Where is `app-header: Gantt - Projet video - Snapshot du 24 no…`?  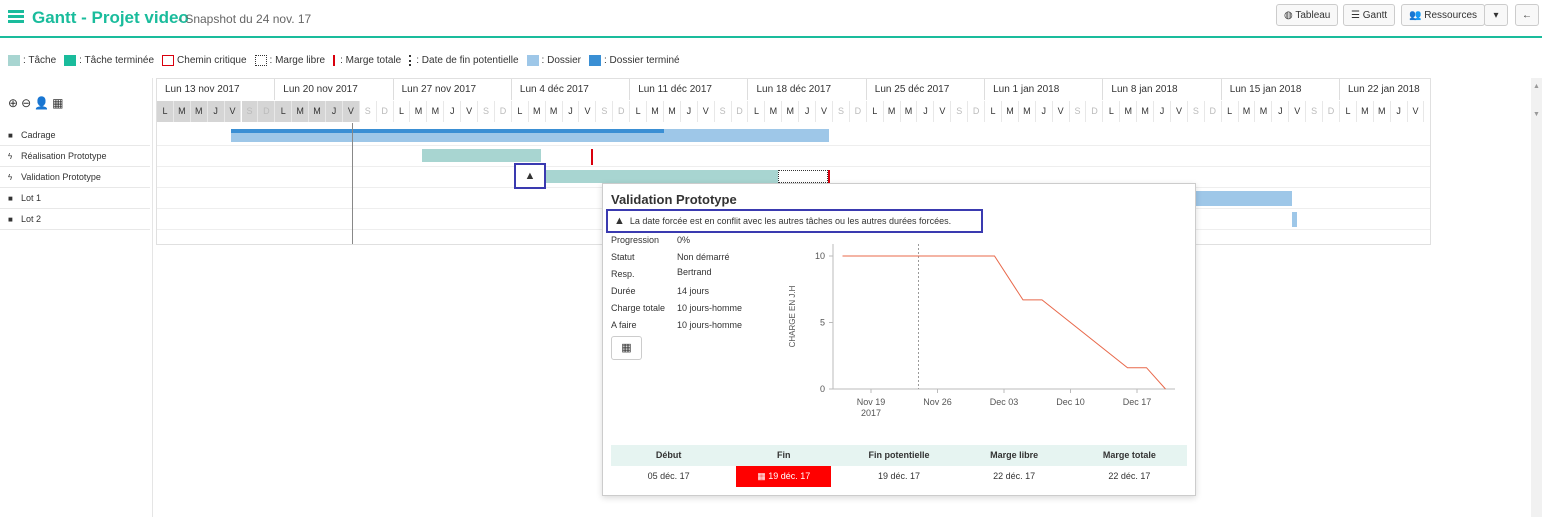
app-header: Gantt - Projet video - Snapshot du 24 no… is located at coordinates (771, 19).